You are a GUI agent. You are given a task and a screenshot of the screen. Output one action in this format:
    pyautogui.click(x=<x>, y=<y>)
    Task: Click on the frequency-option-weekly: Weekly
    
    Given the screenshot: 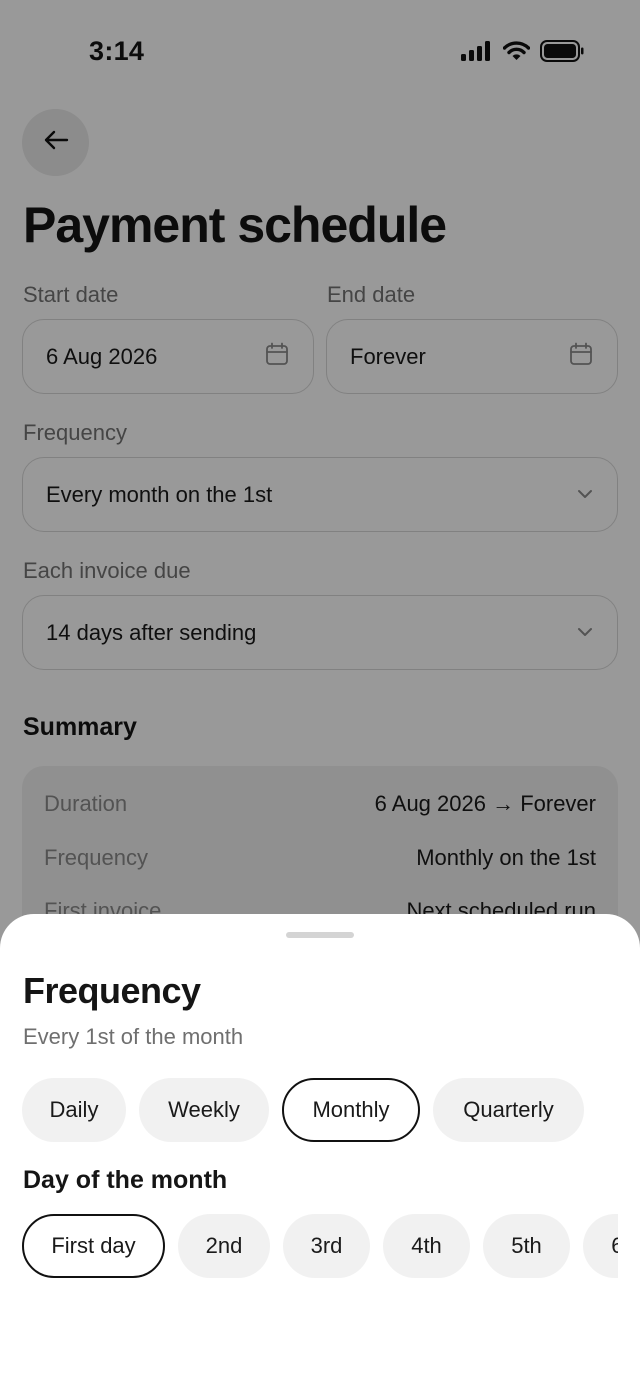 What is the action you would take?
    pyautogui.click(x=204, y=1110)
    